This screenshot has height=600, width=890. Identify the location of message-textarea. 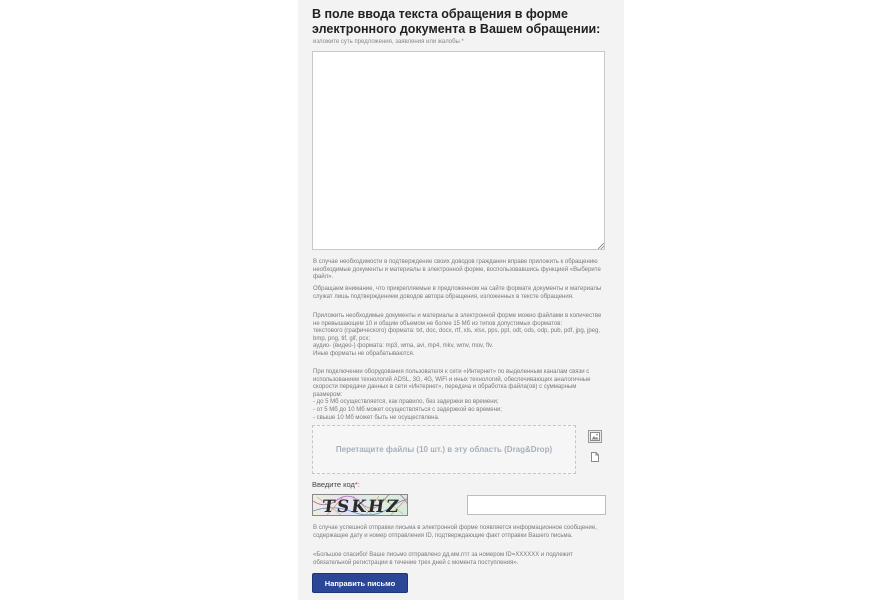
(458, 150).